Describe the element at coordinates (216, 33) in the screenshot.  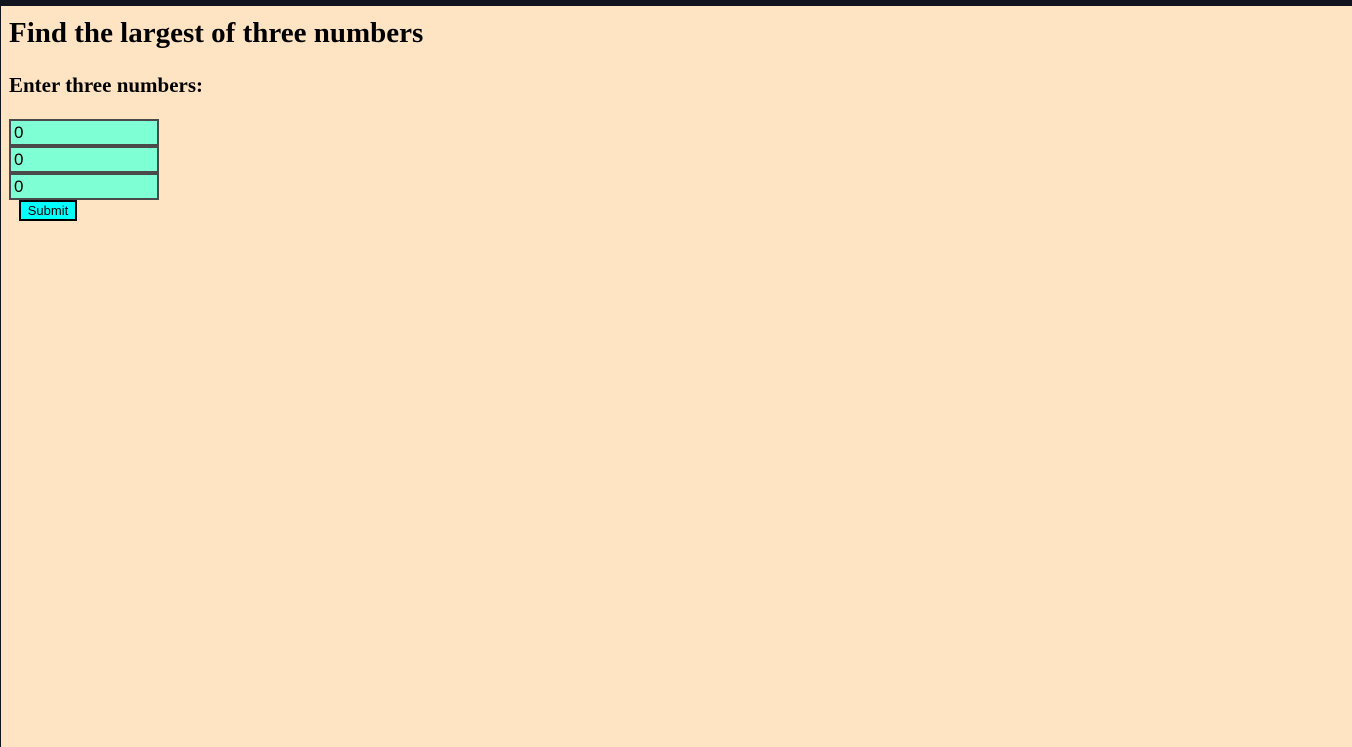
I see `page-title: Find the largest of three numbers` at that location.